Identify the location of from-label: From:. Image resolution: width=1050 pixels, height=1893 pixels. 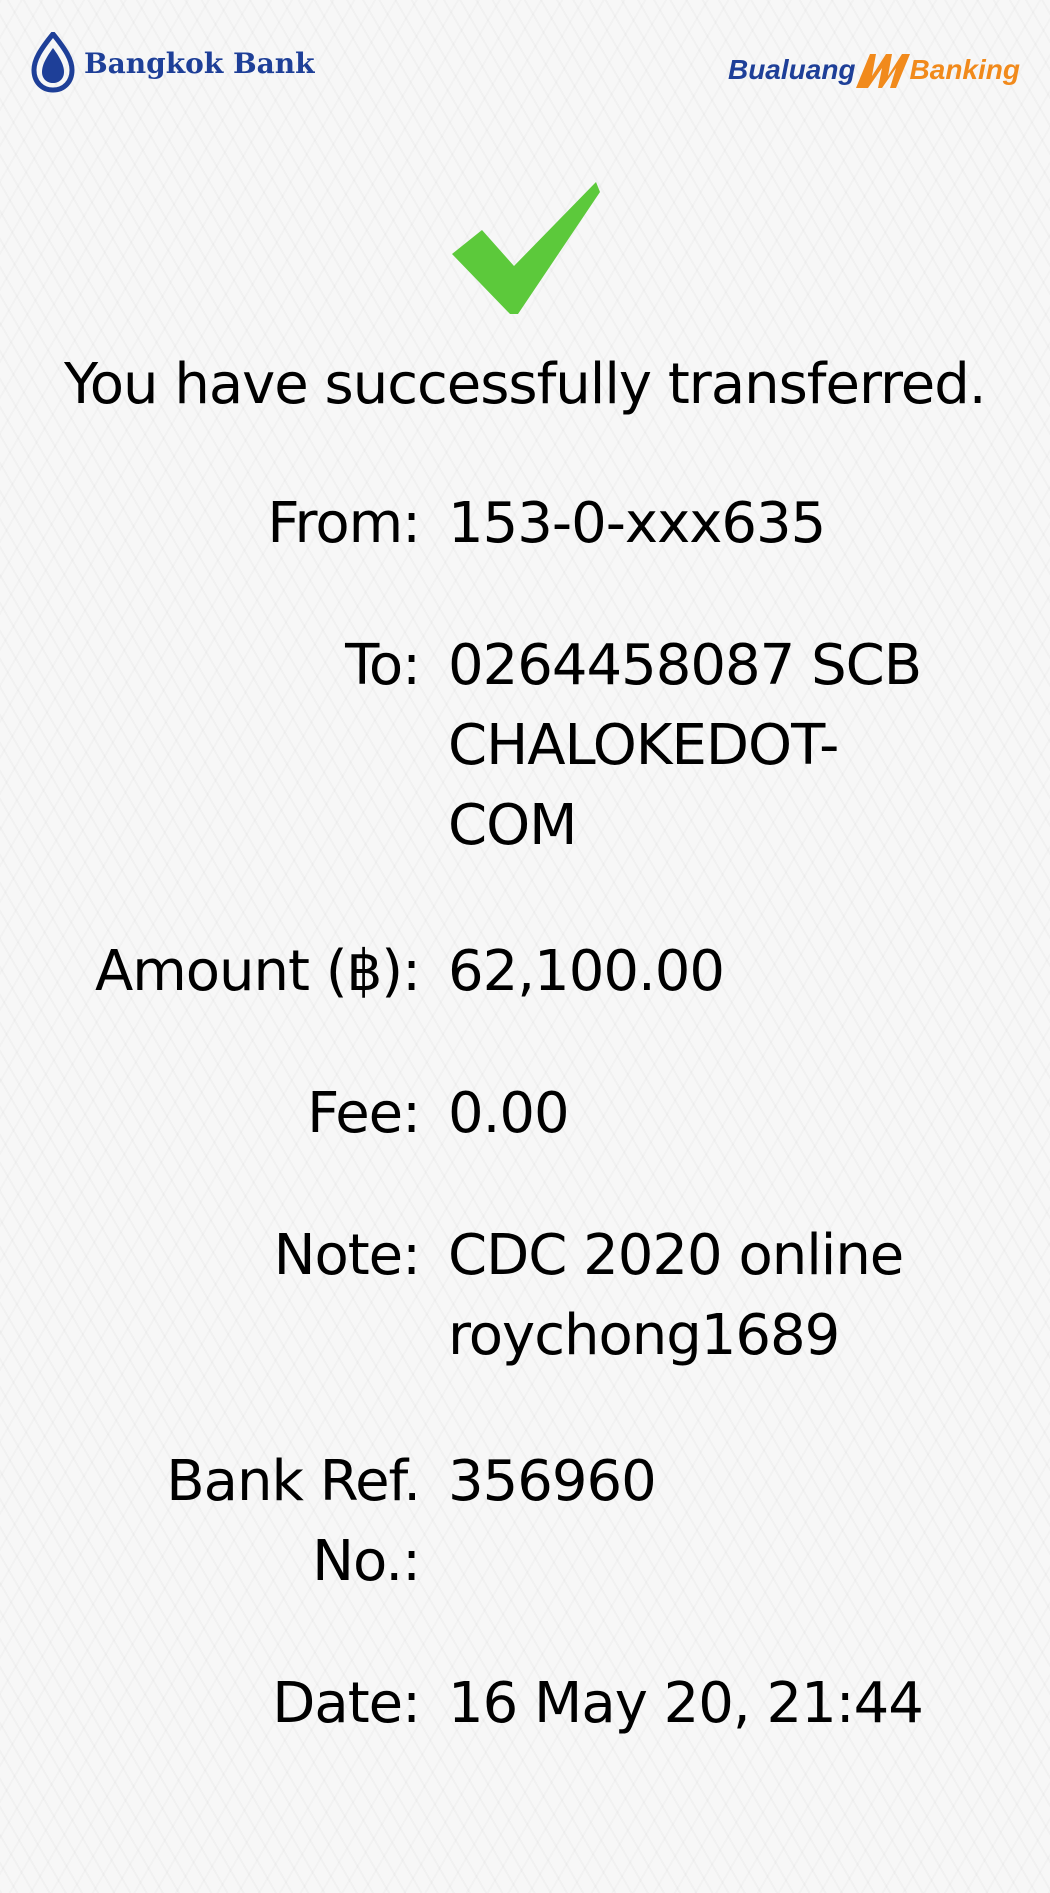
(344, 523).